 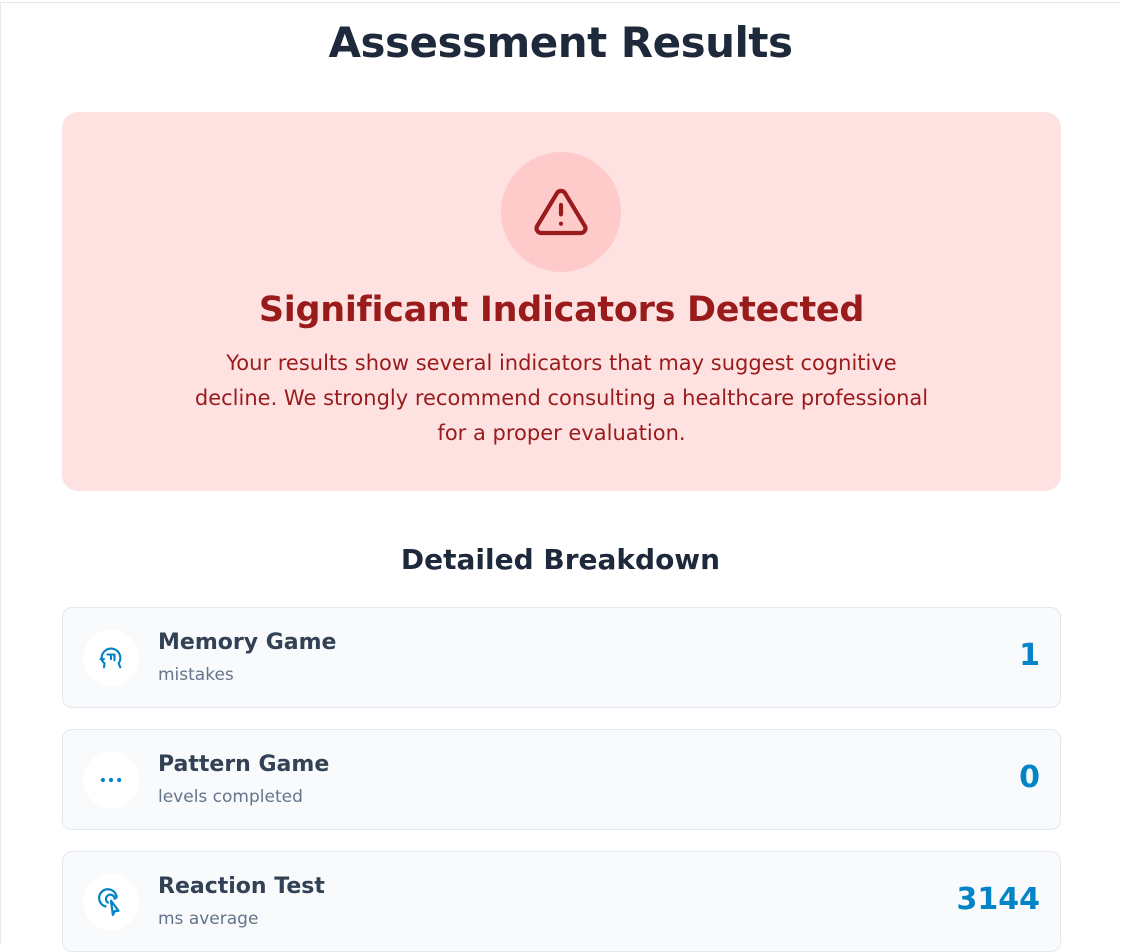 I want to click on card-value: 0, so click(x=1029, y=777).